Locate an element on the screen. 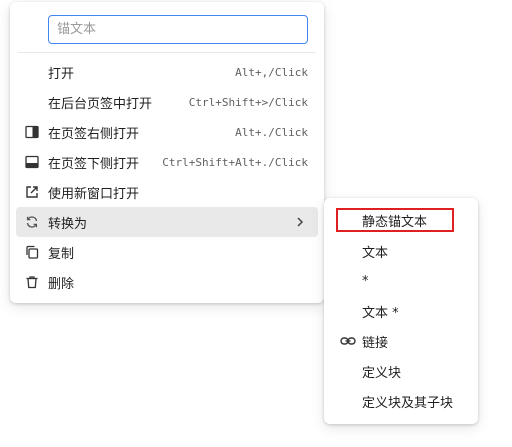 The width and height of the screenshot is (512, 447). link-icon is located at coordinates (348, 341).